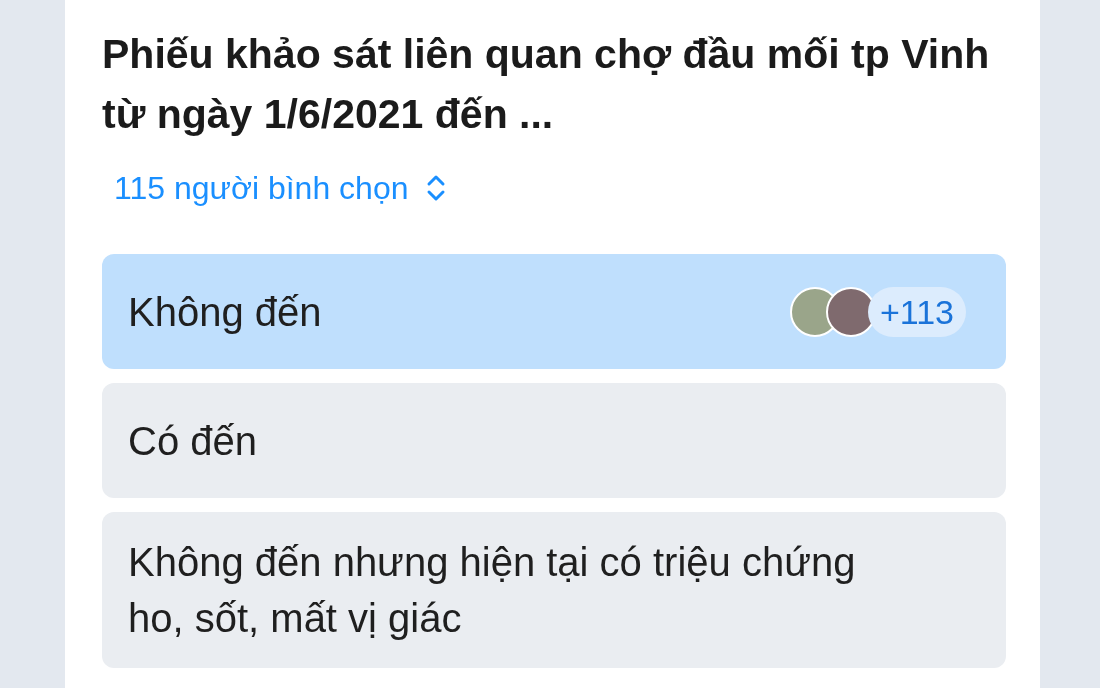  I want to click on poll-option: Có đến, so click(554, 440).